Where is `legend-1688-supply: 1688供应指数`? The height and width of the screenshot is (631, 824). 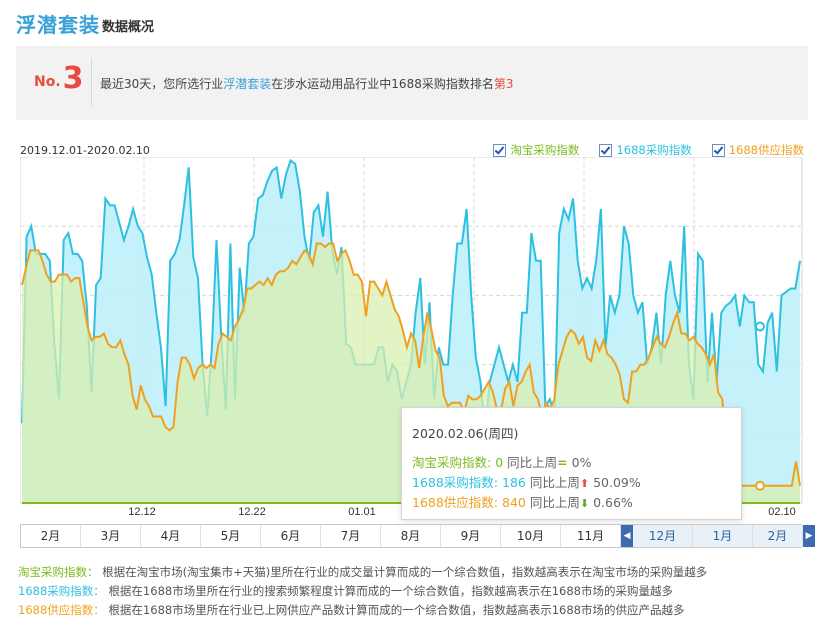
legend-1688-supply: 1688供应指数 is located at coordinates (757, 150).